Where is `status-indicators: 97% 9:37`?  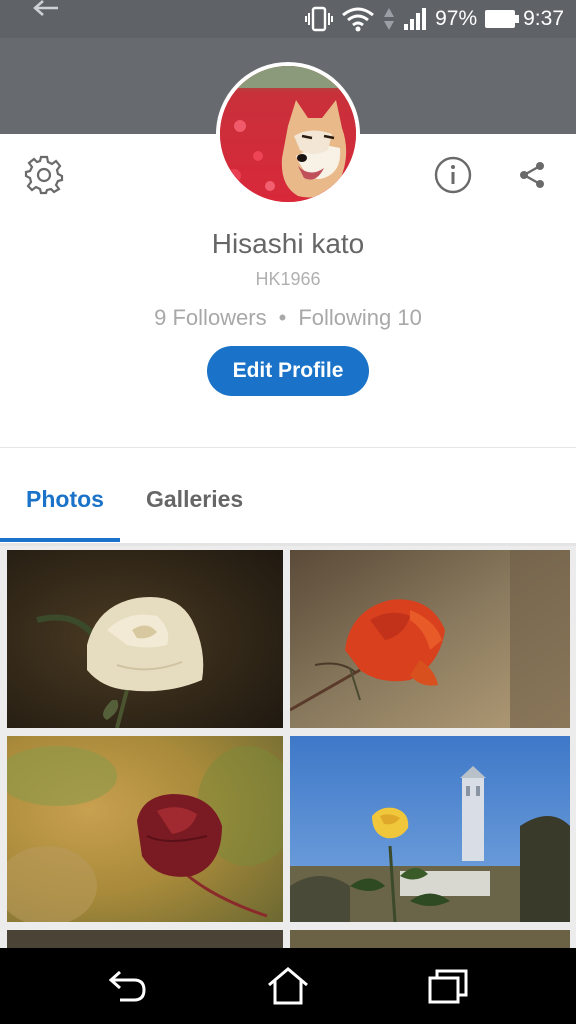 status-indicators: 97% 9:37 is located at coordinates (434, 19).